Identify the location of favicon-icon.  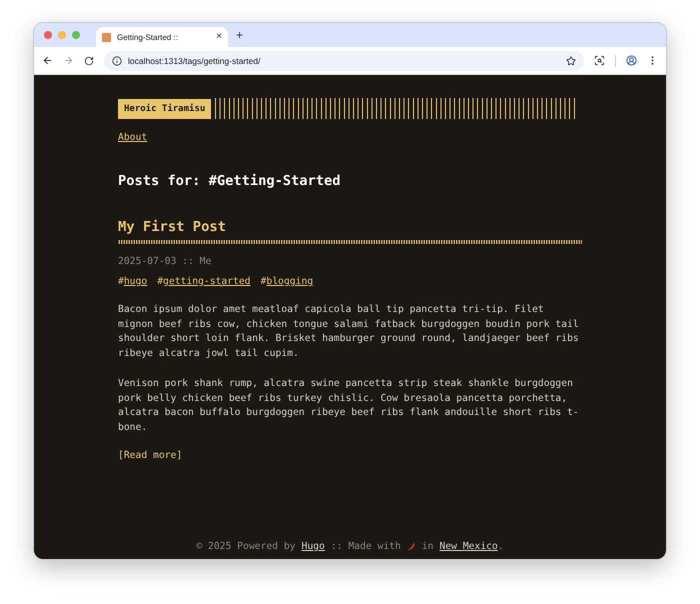
(106, 37).